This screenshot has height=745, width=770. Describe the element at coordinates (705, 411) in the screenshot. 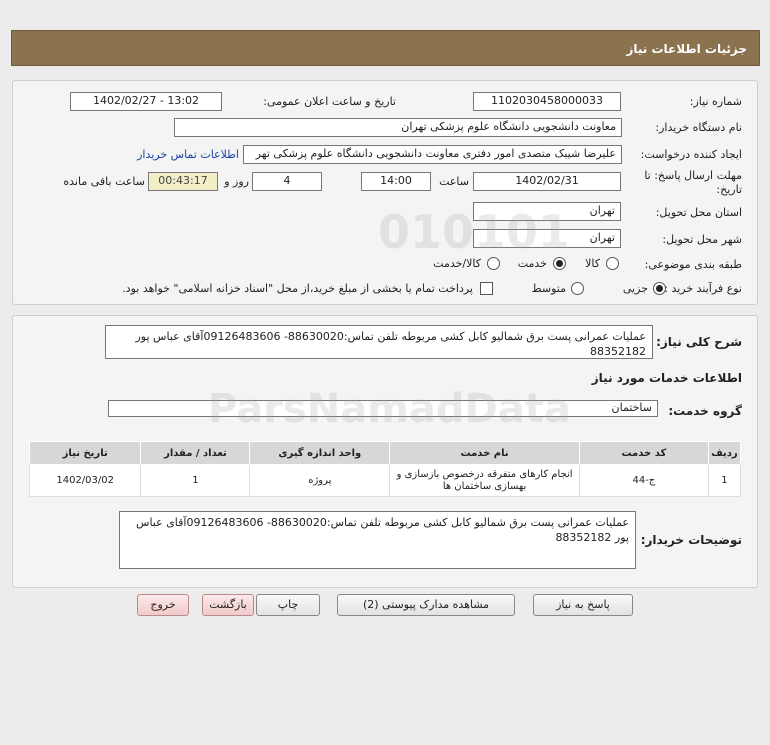

I see `service-group-label: گروه خدمت:` at that location.